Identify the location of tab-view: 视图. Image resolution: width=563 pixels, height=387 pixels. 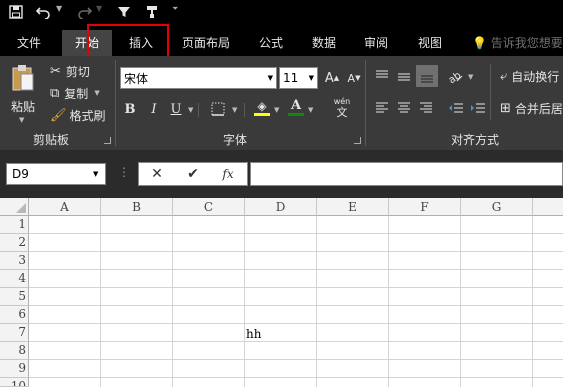
(430, 43).